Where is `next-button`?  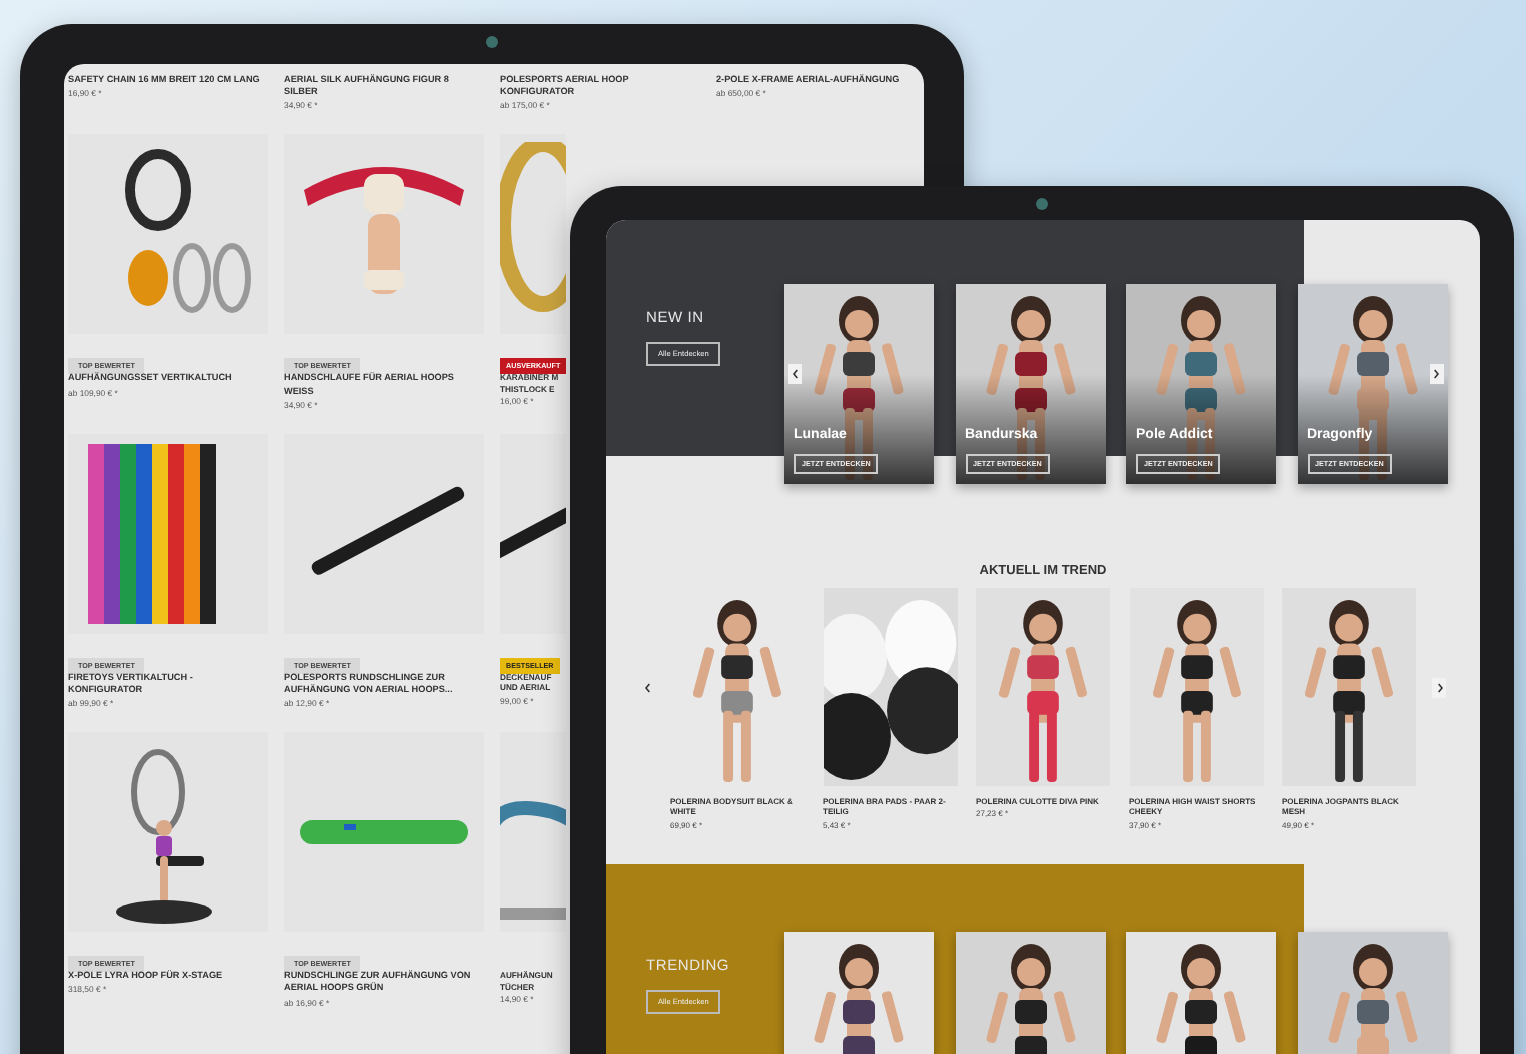 next-button is located at coordinates (1439, 688).